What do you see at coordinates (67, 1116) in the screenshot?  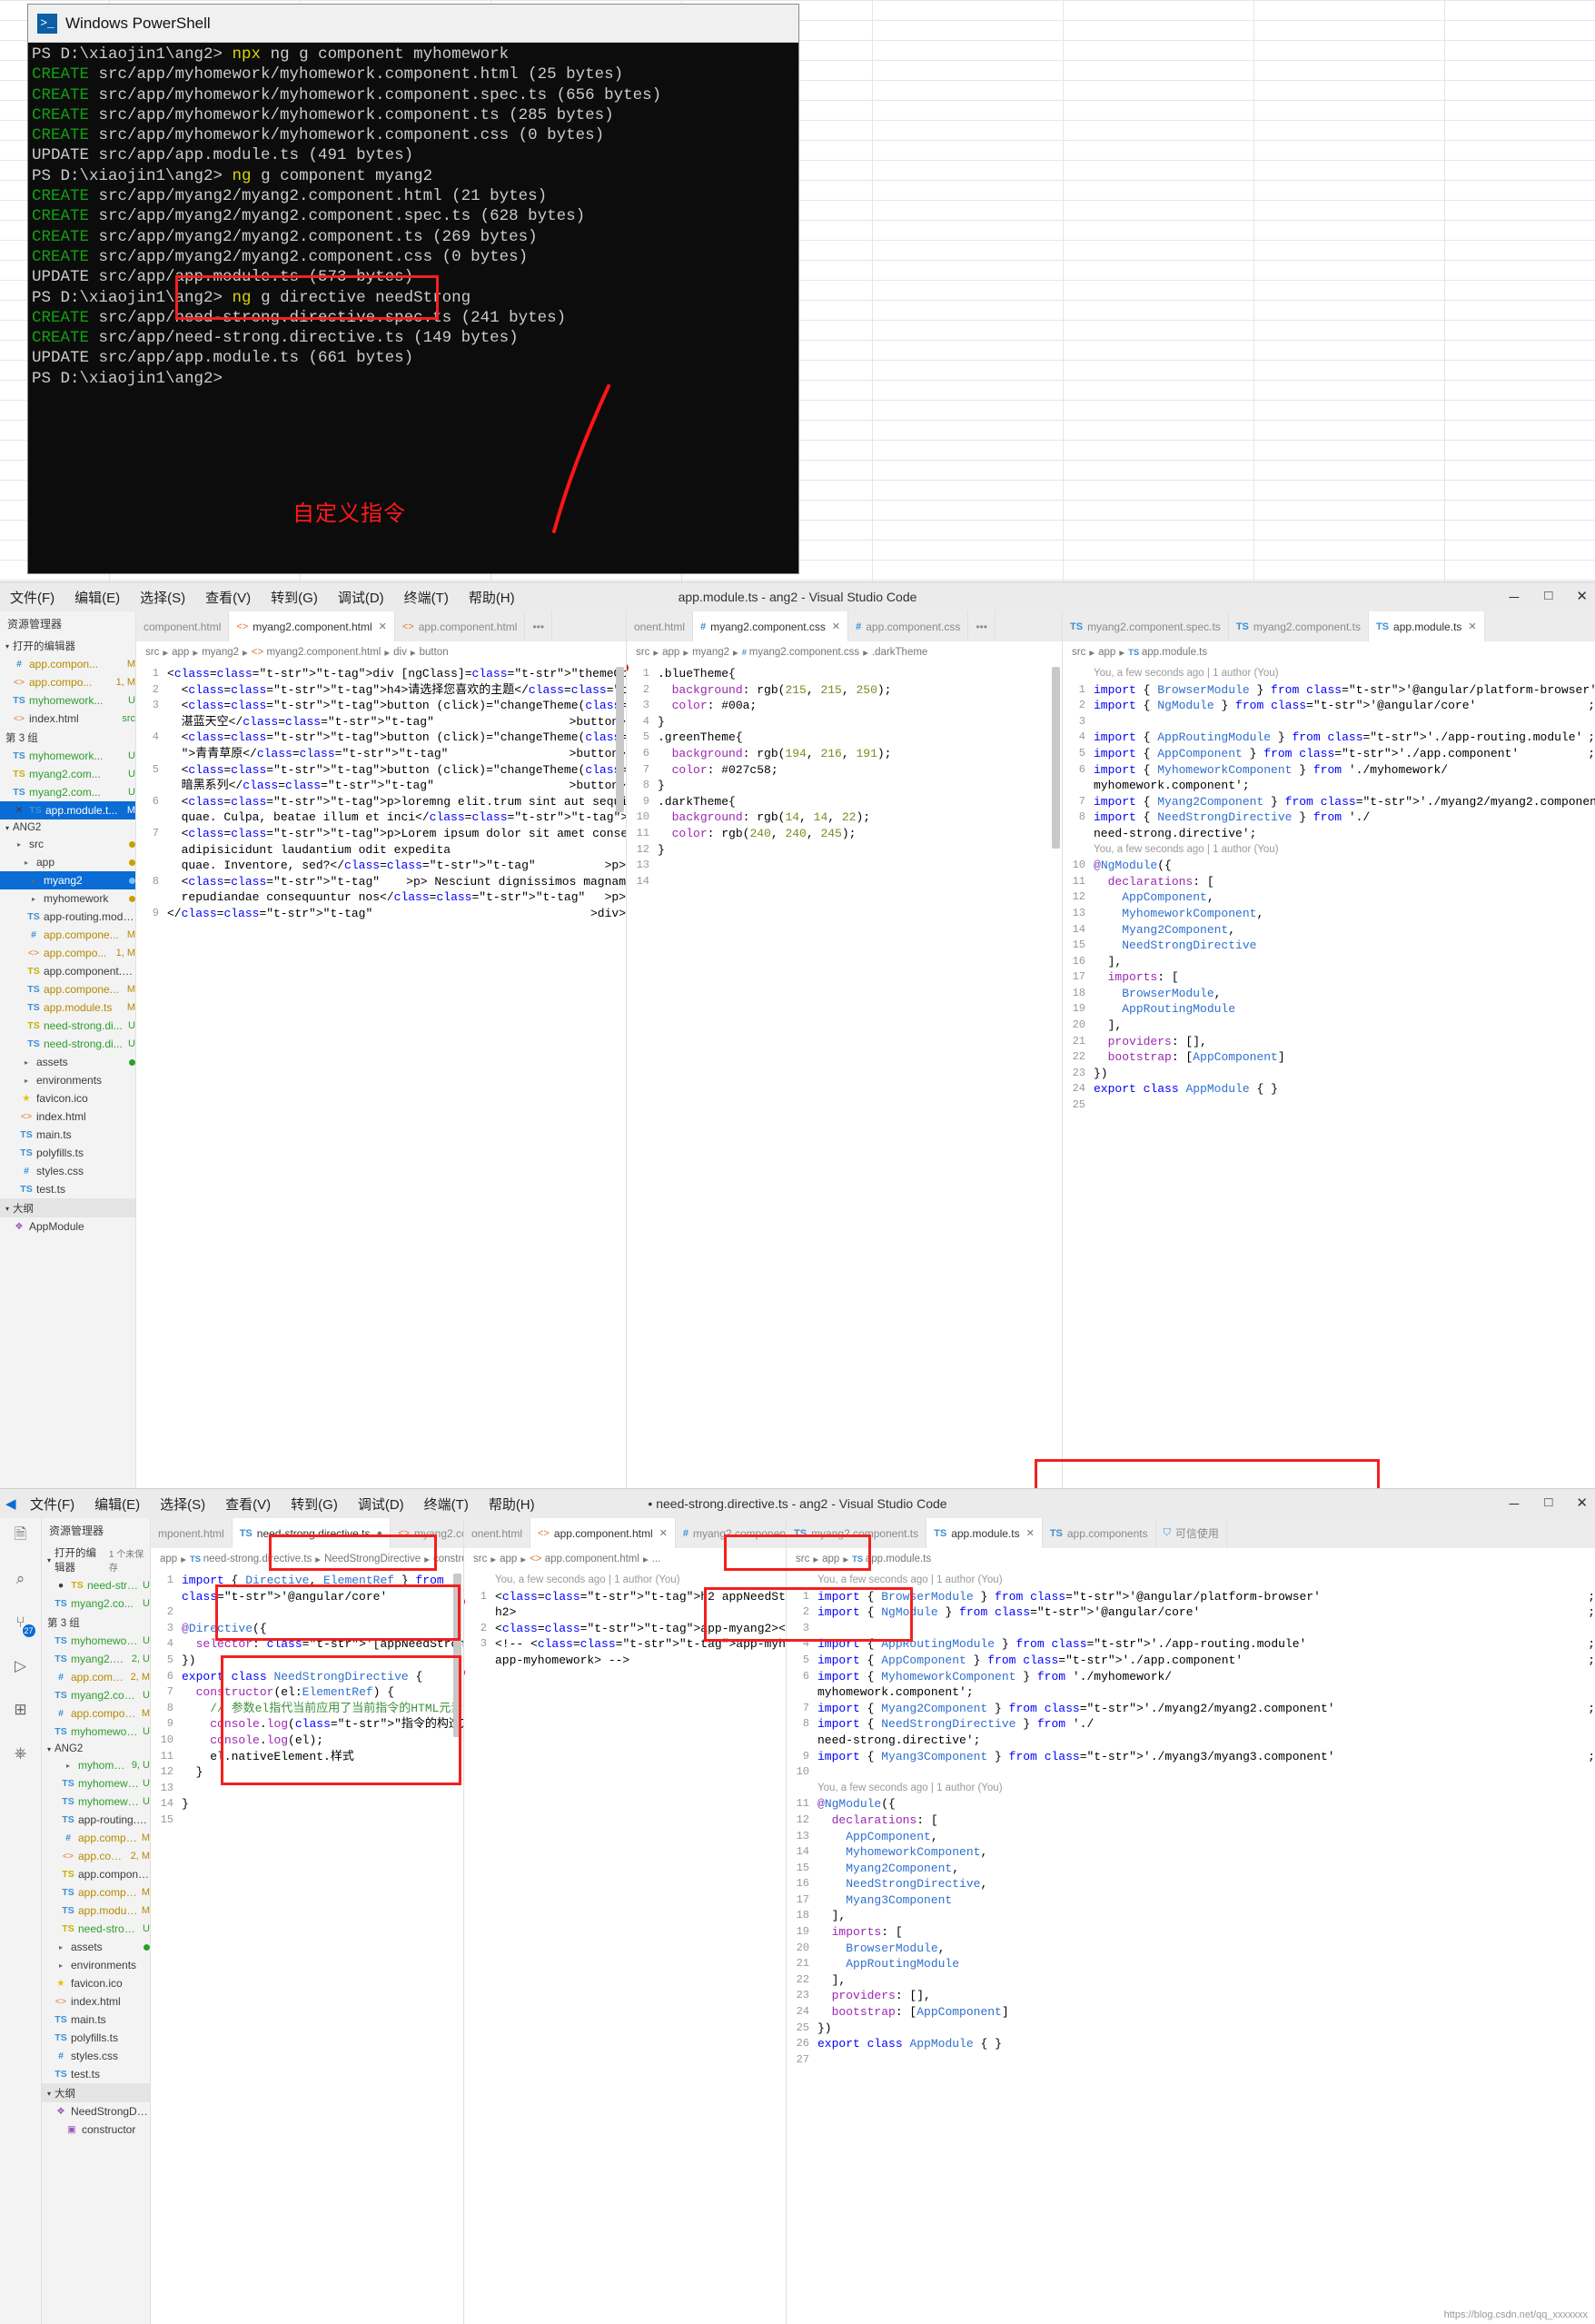 I see `file-item: <> index.html` at bounding box center [67, 1116].